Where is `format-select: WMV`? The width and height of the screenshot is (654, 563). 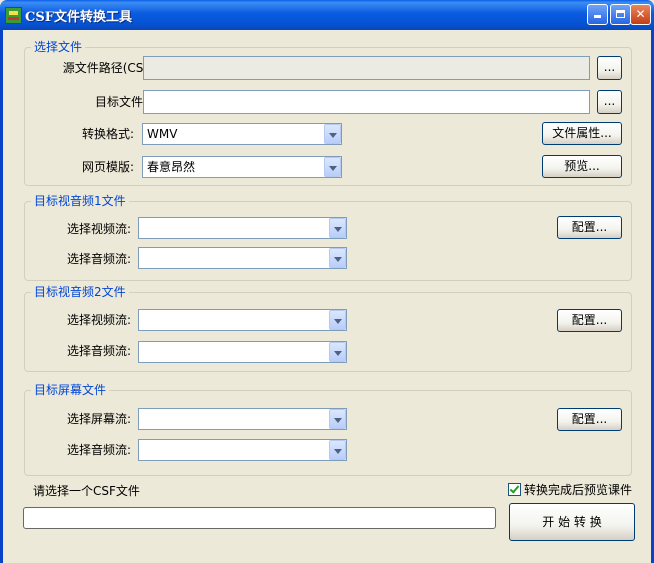
format-select: WMV is located at coordinates (242, 134).